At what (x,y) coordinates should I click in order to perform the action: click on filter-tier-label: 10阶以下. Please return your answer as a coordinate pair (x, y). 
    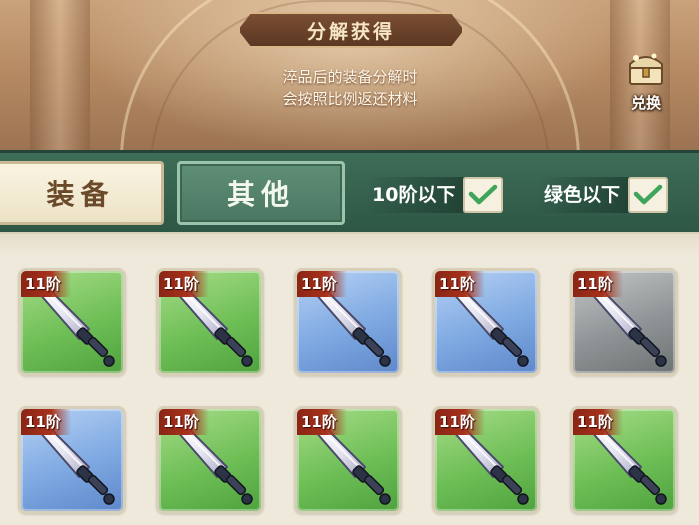
    Looking at the image, I should click on (414, 195).